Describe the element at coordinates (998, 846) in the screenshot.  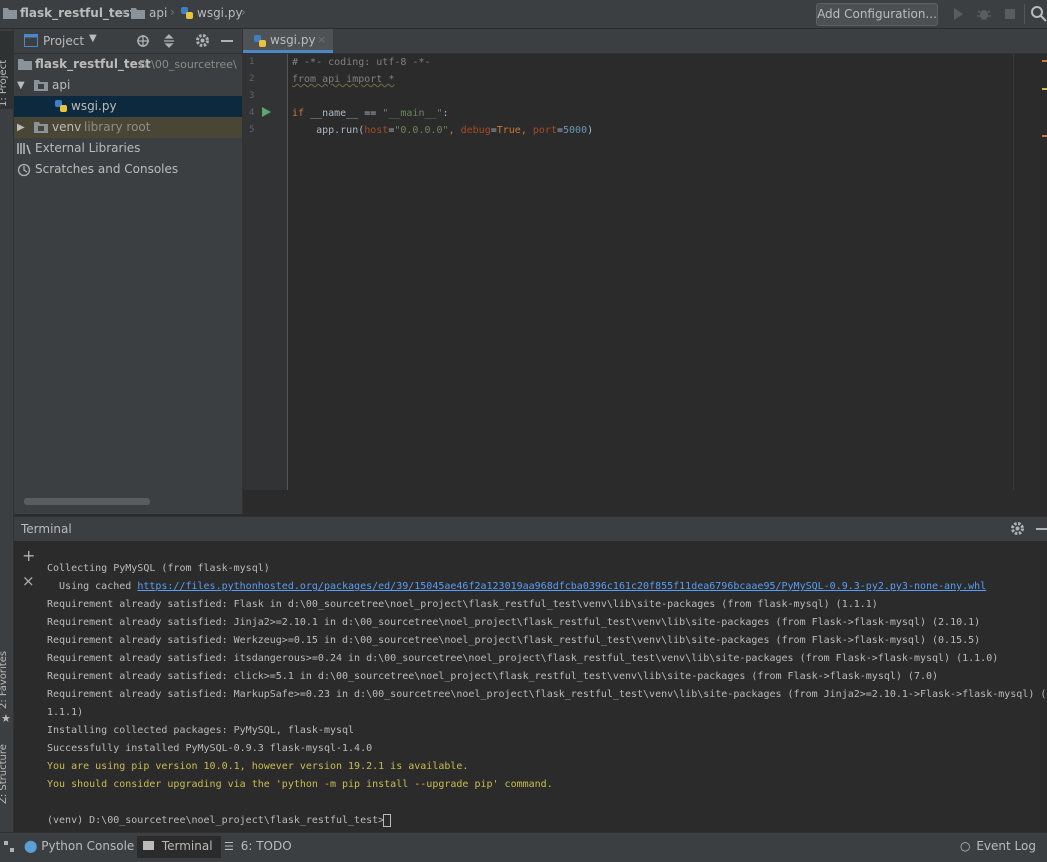
I see `event-log-tab: ○ Event Log` at that location.